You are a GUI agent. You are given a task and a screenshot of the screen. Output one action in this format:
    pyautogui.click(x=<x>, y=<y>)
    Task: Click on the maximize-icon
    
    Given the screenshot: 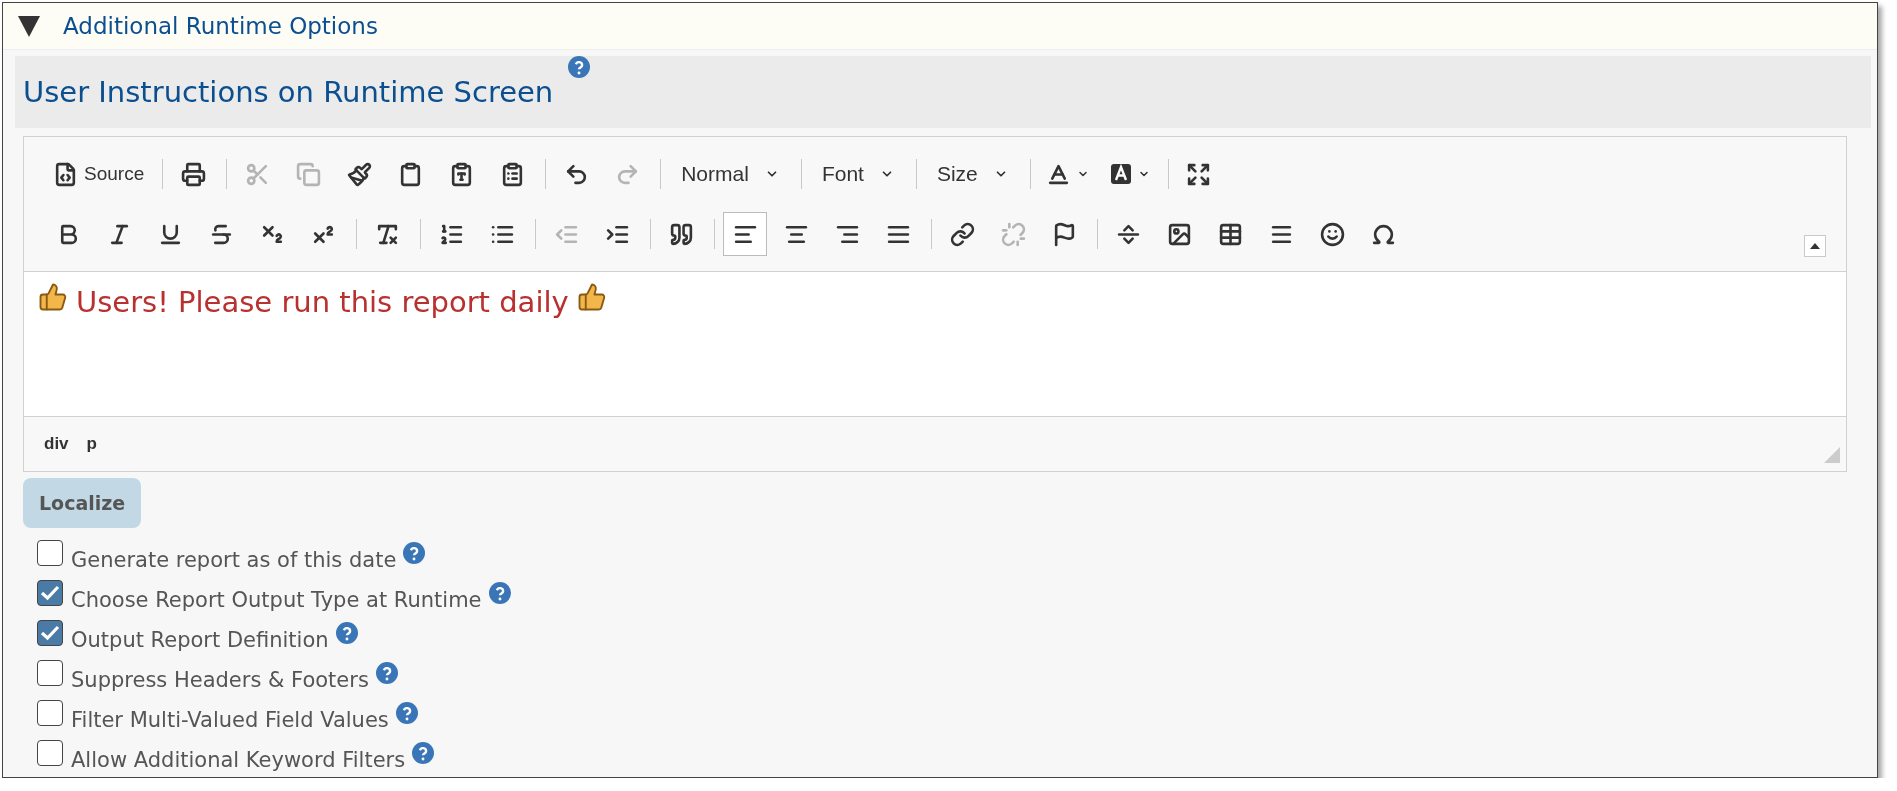 What is the action you would take?
    pyautogui.click(x=1199, y=174)
    